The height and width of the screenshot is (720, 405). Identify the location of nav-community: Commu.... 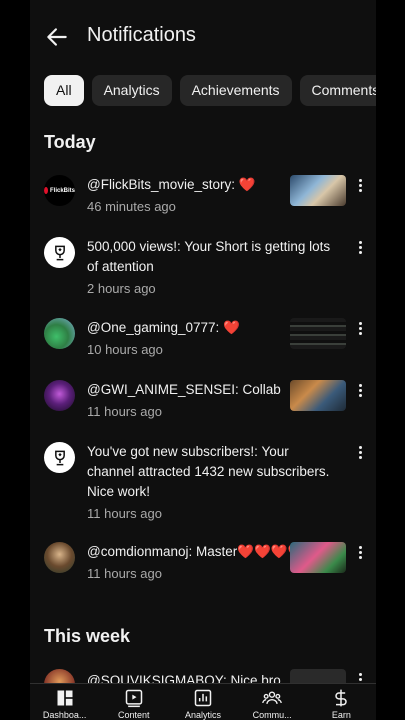
(272, 702).